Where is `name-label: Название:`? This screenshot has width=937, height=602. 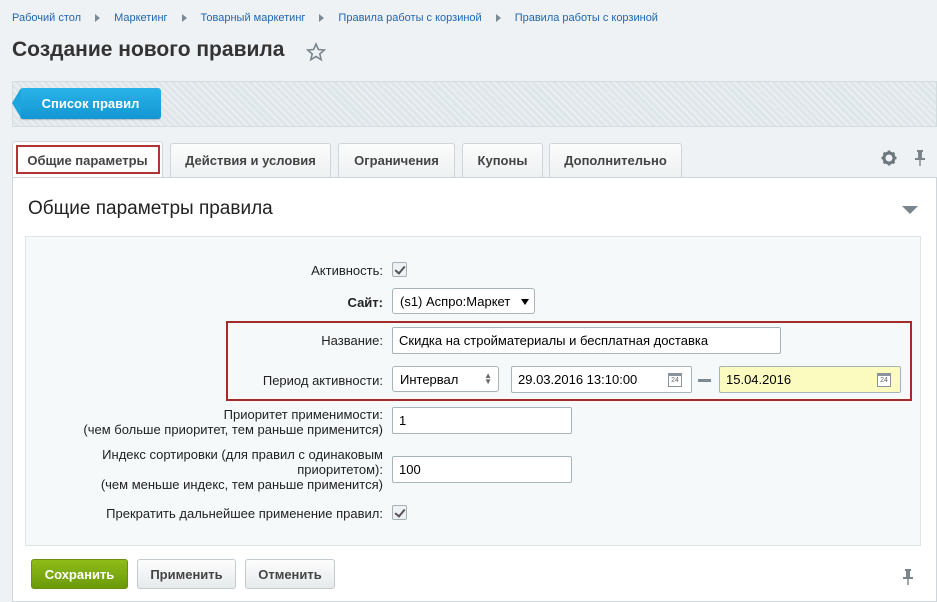 name-label: Название: is located at coordinates (352, 340).